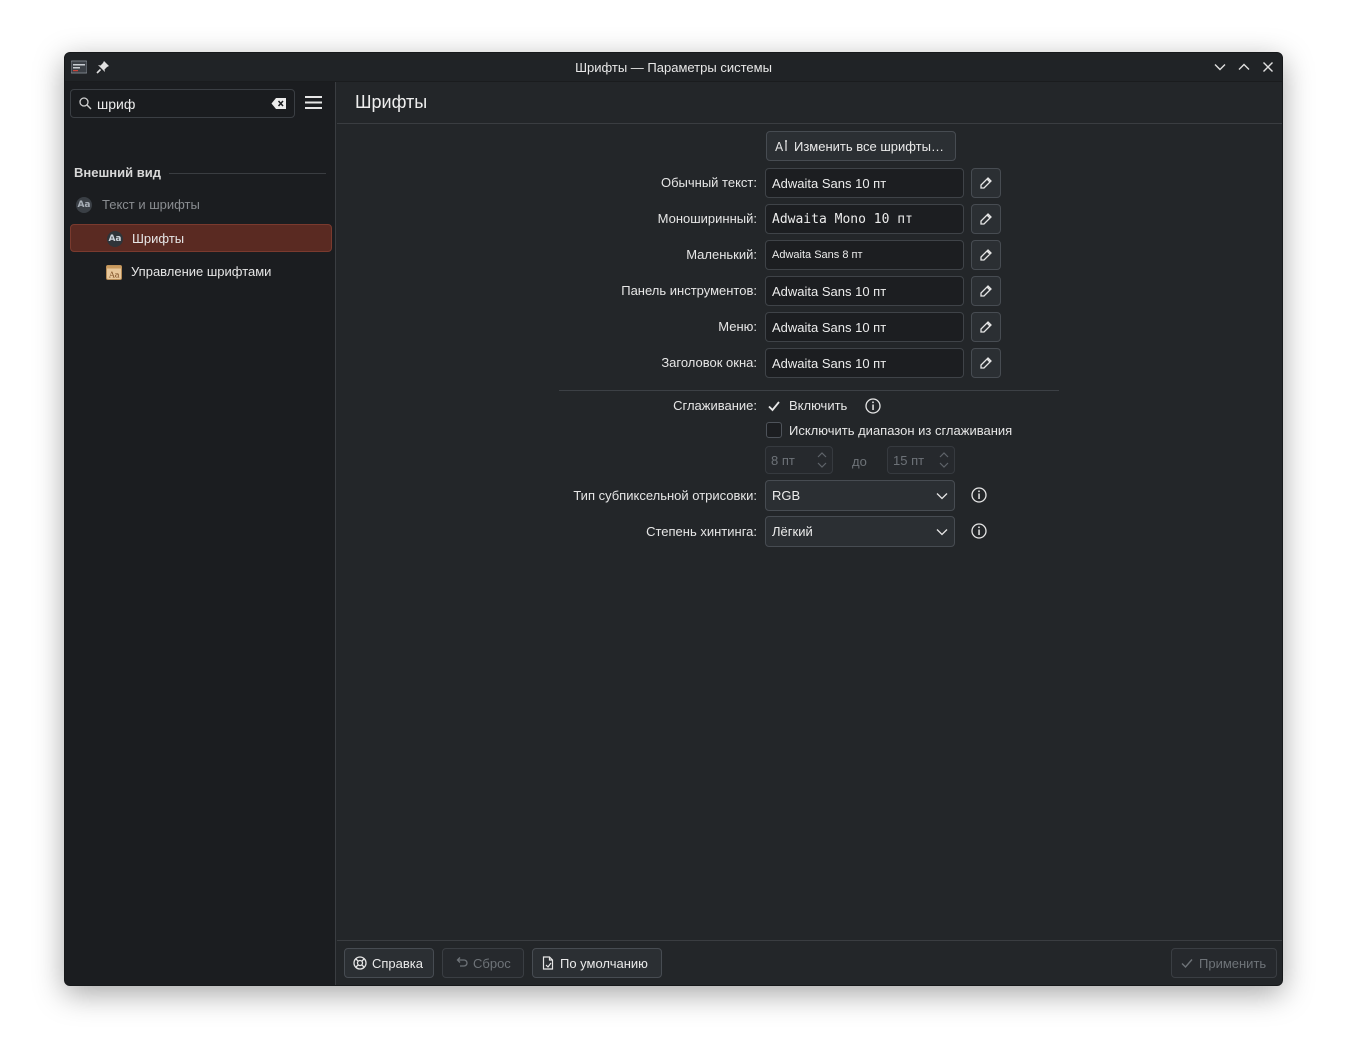  I want to click on search-input: шриф, so click(182, 103).